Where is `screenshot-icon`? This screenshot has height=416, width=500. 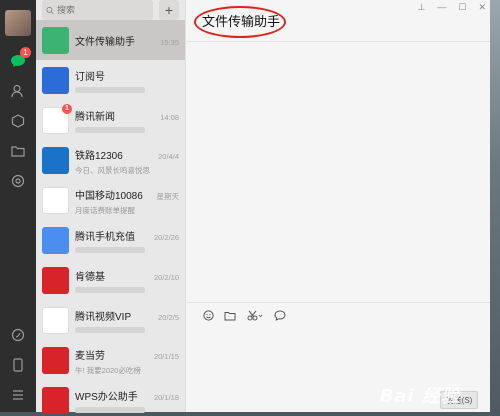
screenshot-icon is located at coordinates (255, 316).